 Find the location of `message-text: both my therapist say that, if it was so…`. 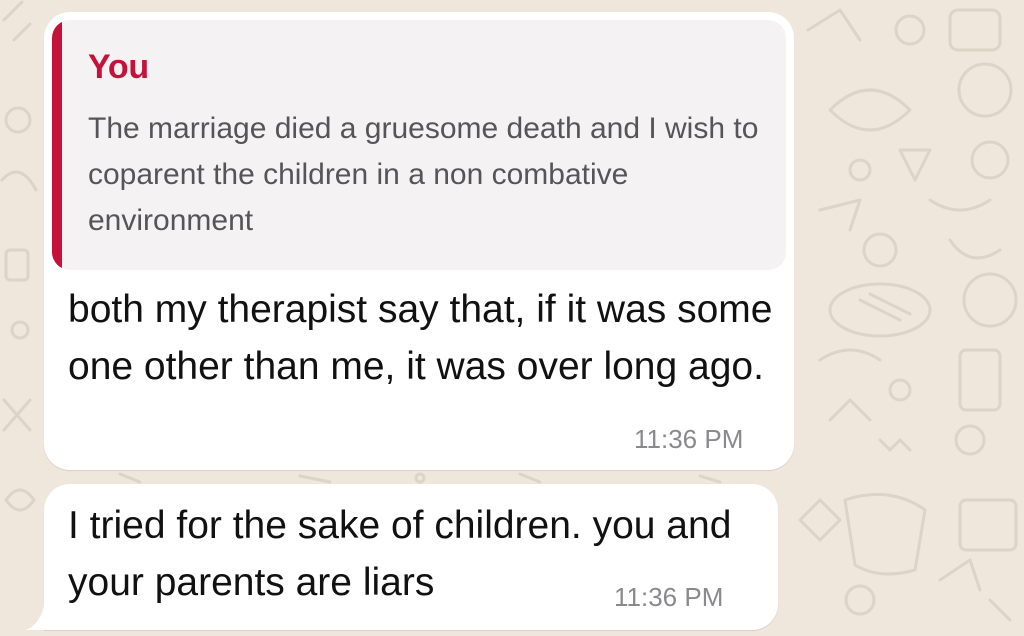

message-text: both my therapist say that, if it was so… is located at coordinates (420, 338).